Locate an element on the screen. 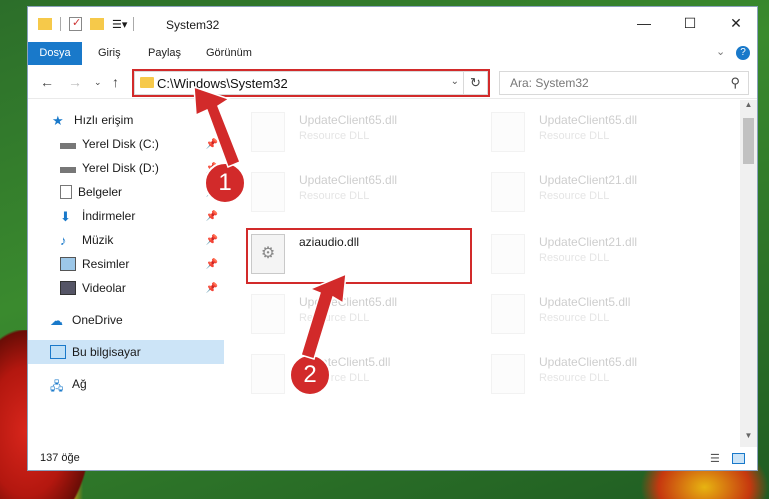 Image resolution: width=769 pixels, height=499 pixels. sidebar-item-label: Belgeler is located at coordinates (100, 192).